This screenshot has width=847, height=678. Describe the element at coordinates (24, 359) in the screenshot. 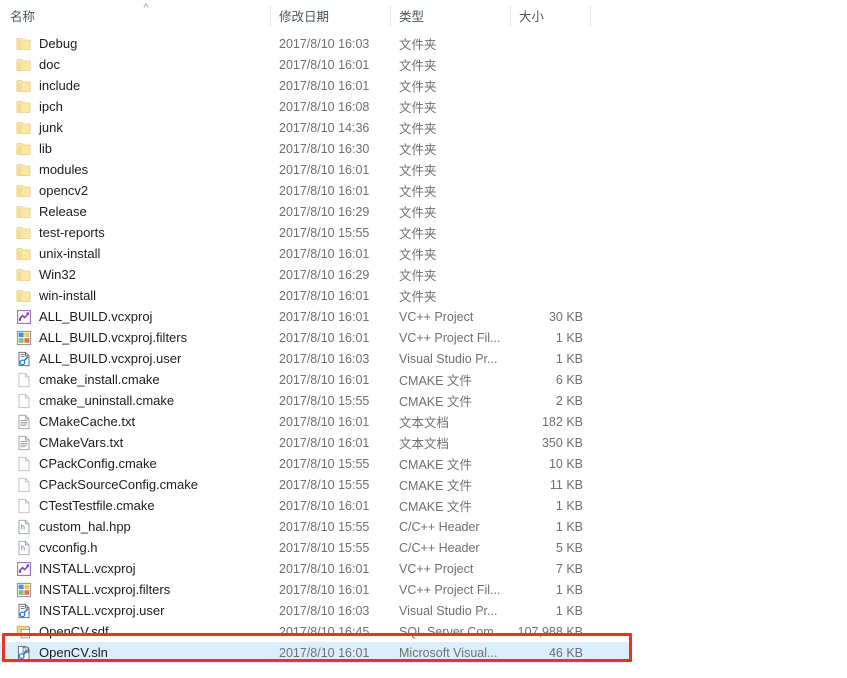

I see `vcxproj-user-icon` at that location.